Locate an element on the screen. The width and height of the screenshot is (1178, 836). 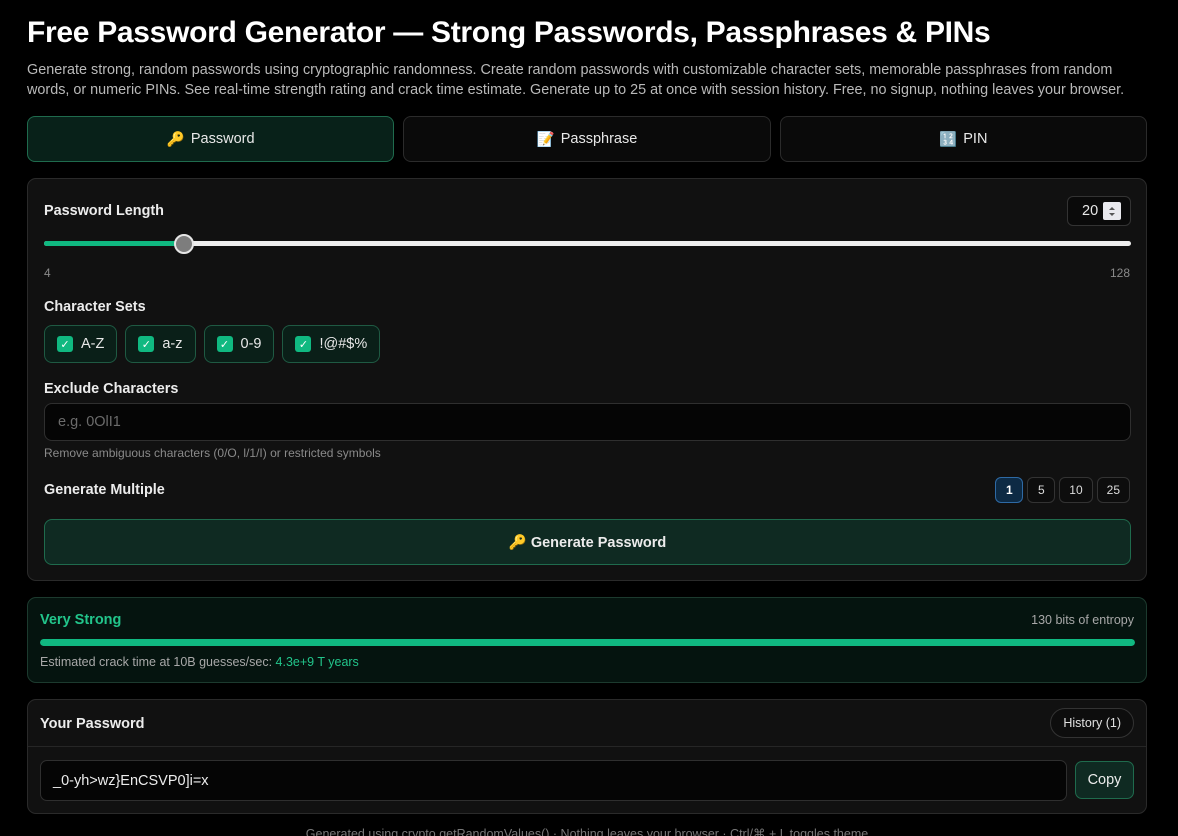
crack-time-label: Estimated crack time at 10B guesses/sec: is located at coordinates (156, 662).